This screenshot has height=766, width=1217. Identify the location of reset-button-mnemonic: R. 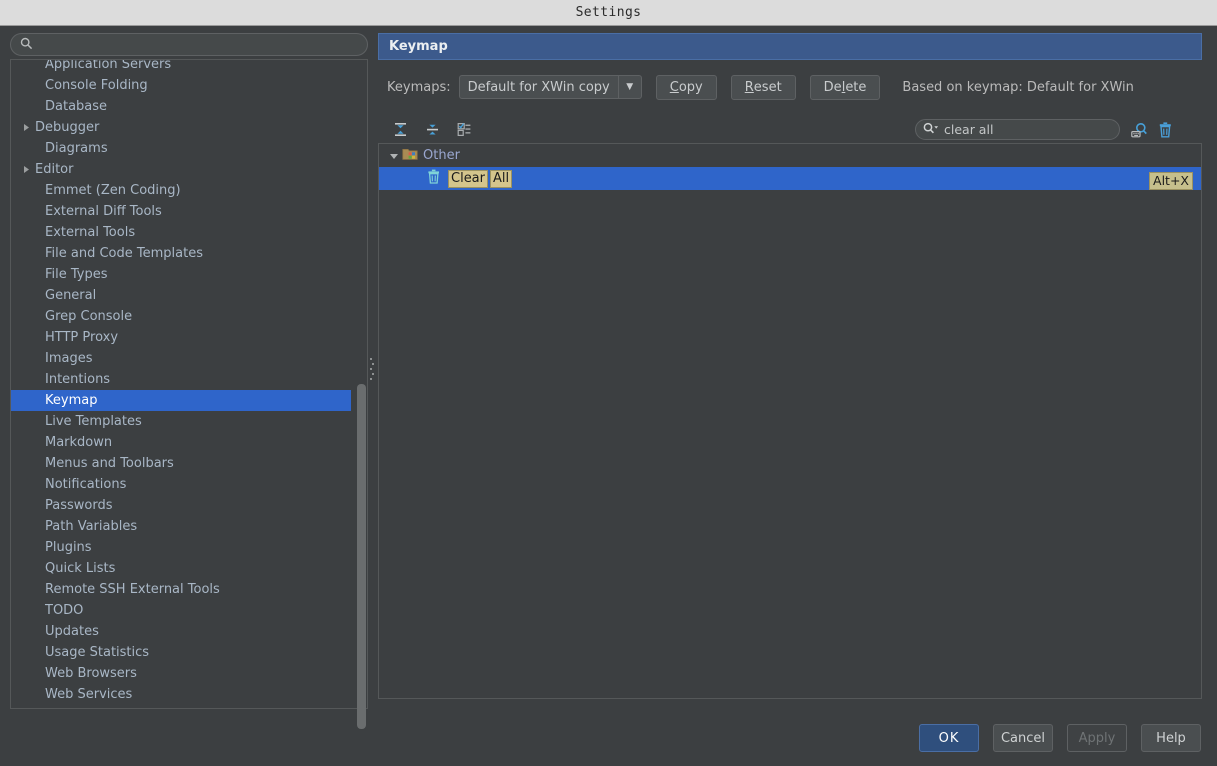
(749, 87).